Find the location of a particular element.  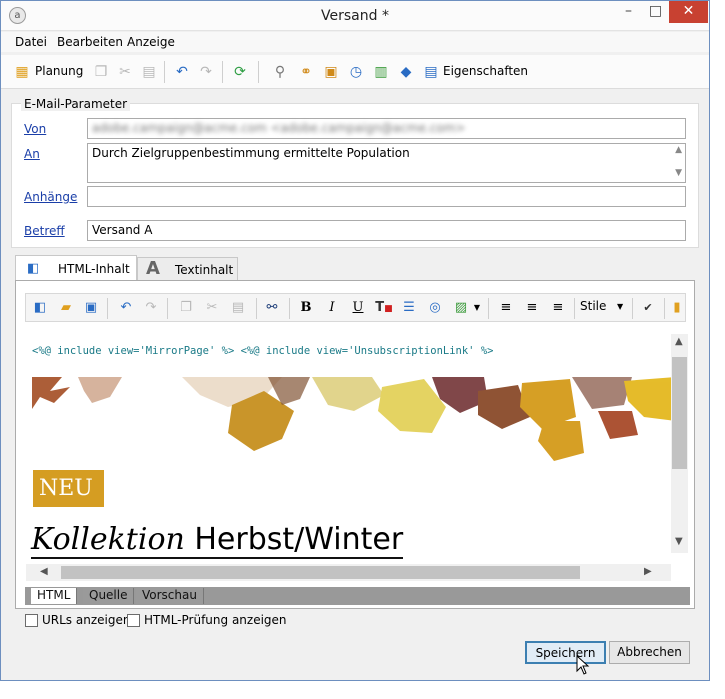

tab-html-label: HTML-Inhalt is located at coordinates (94, 269).